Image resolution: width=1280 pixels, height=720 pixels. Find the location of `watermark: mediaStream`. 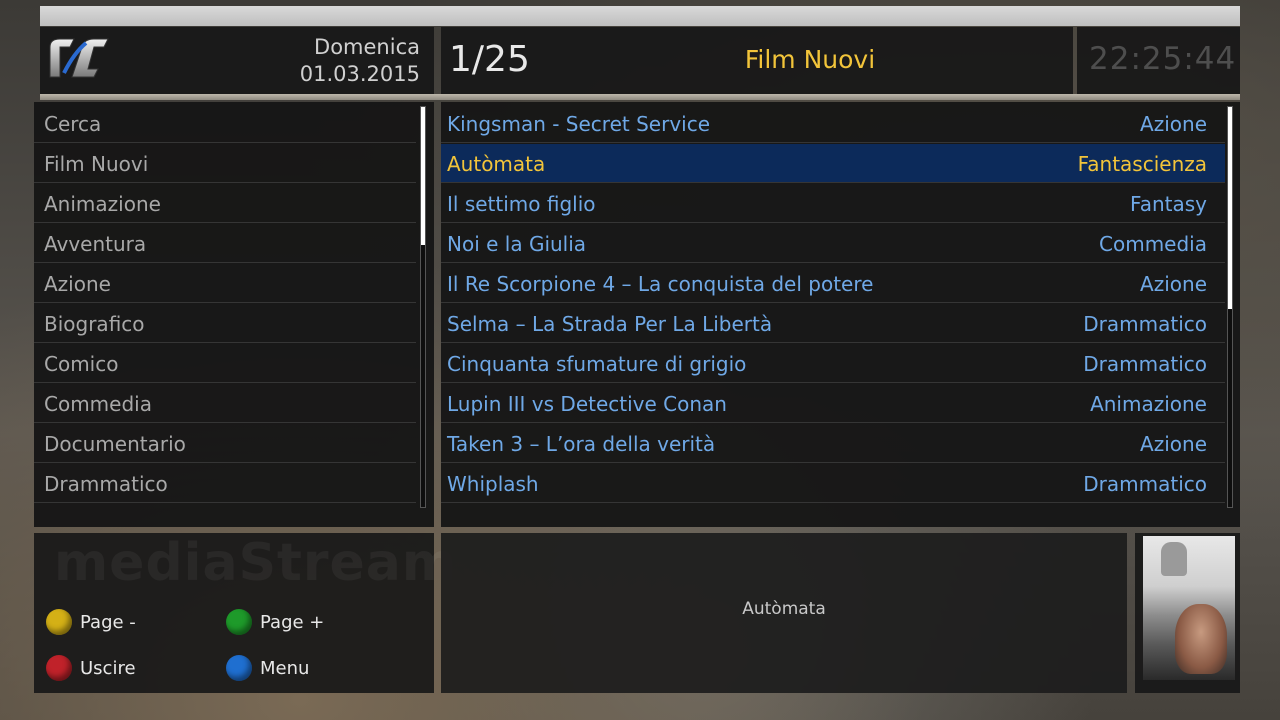

watermark: mediaStream is located at coordinates (256, 563).